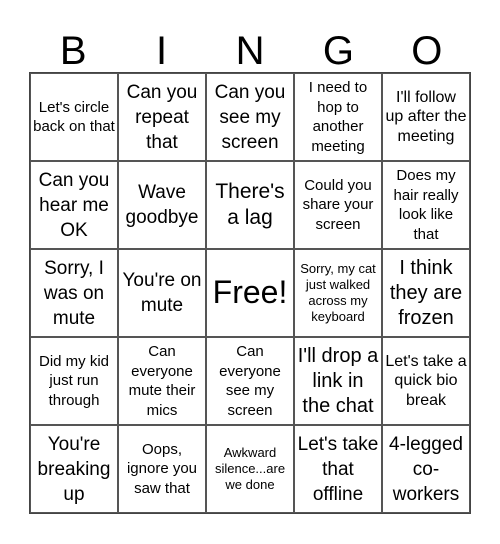  I want to click on bingo-cell: Can you see my screen, so click(250, 117).